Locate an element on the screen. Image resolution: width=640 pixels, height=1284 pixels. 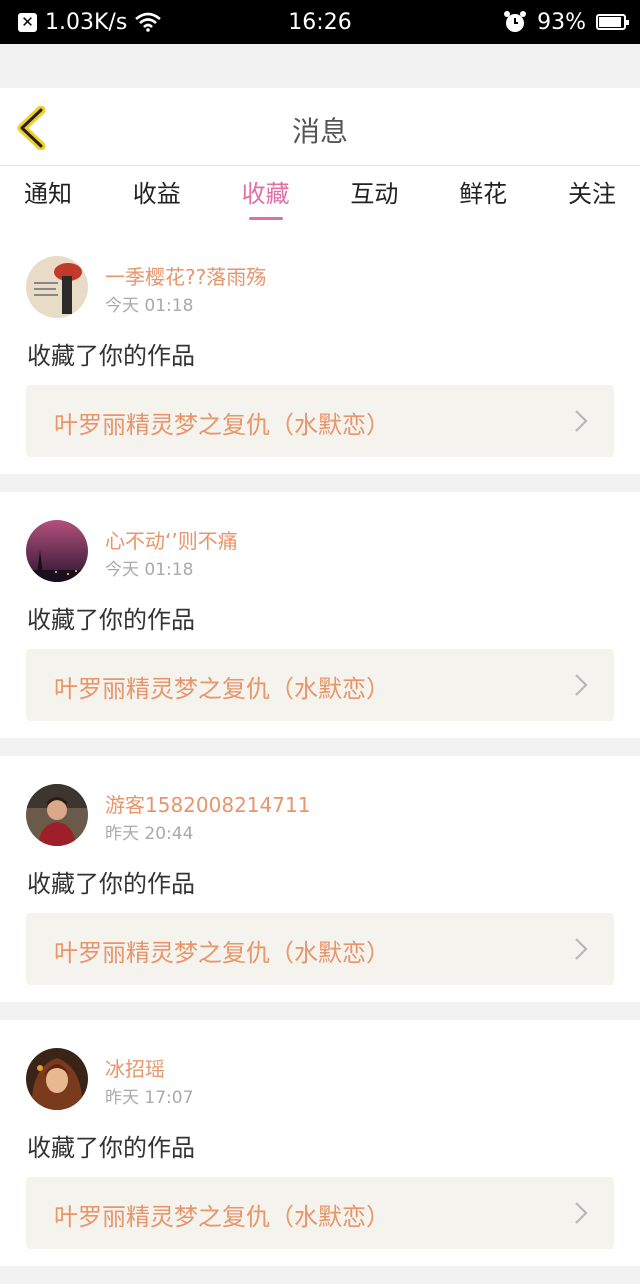
network-speed: 1.03K/s is located at coordinates (86, 22).